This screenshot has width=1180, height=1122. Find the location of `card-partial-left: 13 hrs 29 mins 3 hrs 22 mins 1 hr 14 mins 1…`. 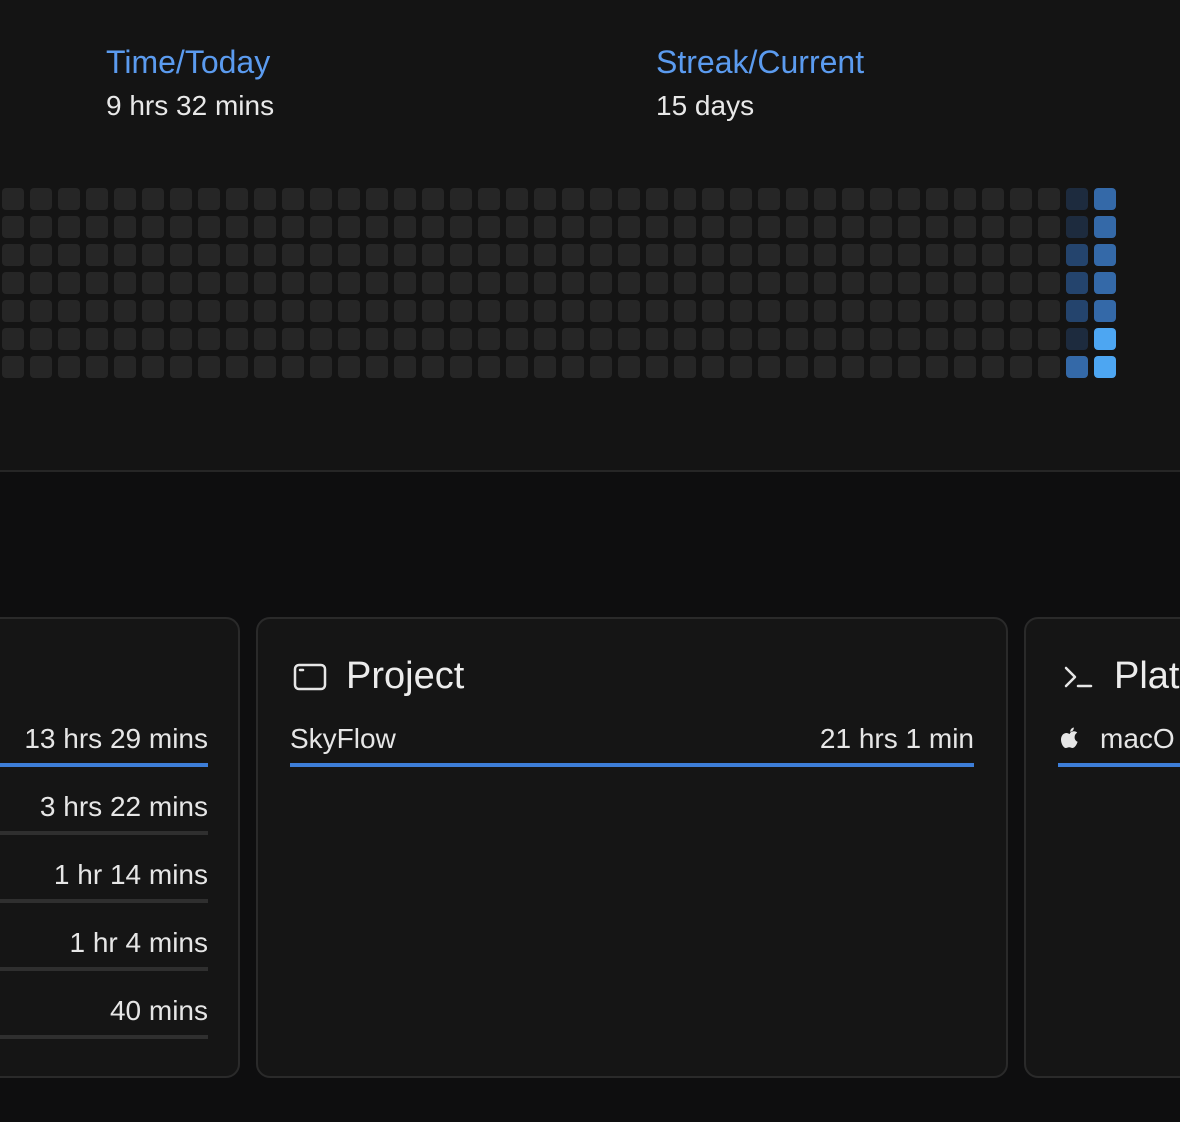

card-partial-left: 13 hrs 29 mins 3 hrs 22 mins 1 hr 14 mins 1… is located at coordinates (120, 847).